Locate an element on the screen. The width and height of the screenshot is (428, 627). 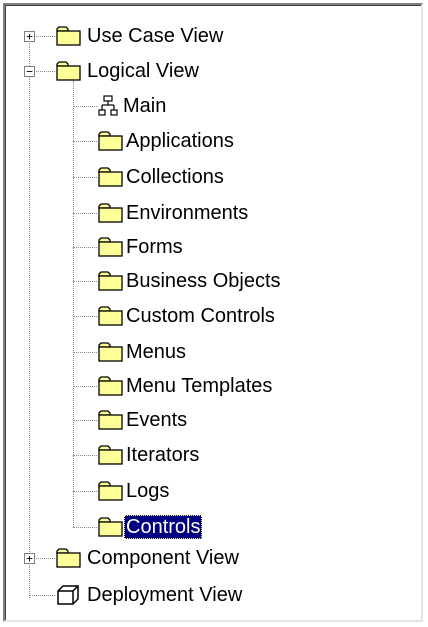
tree-item-menu-templates: Menu Templates is located at coordinates (199, 386).